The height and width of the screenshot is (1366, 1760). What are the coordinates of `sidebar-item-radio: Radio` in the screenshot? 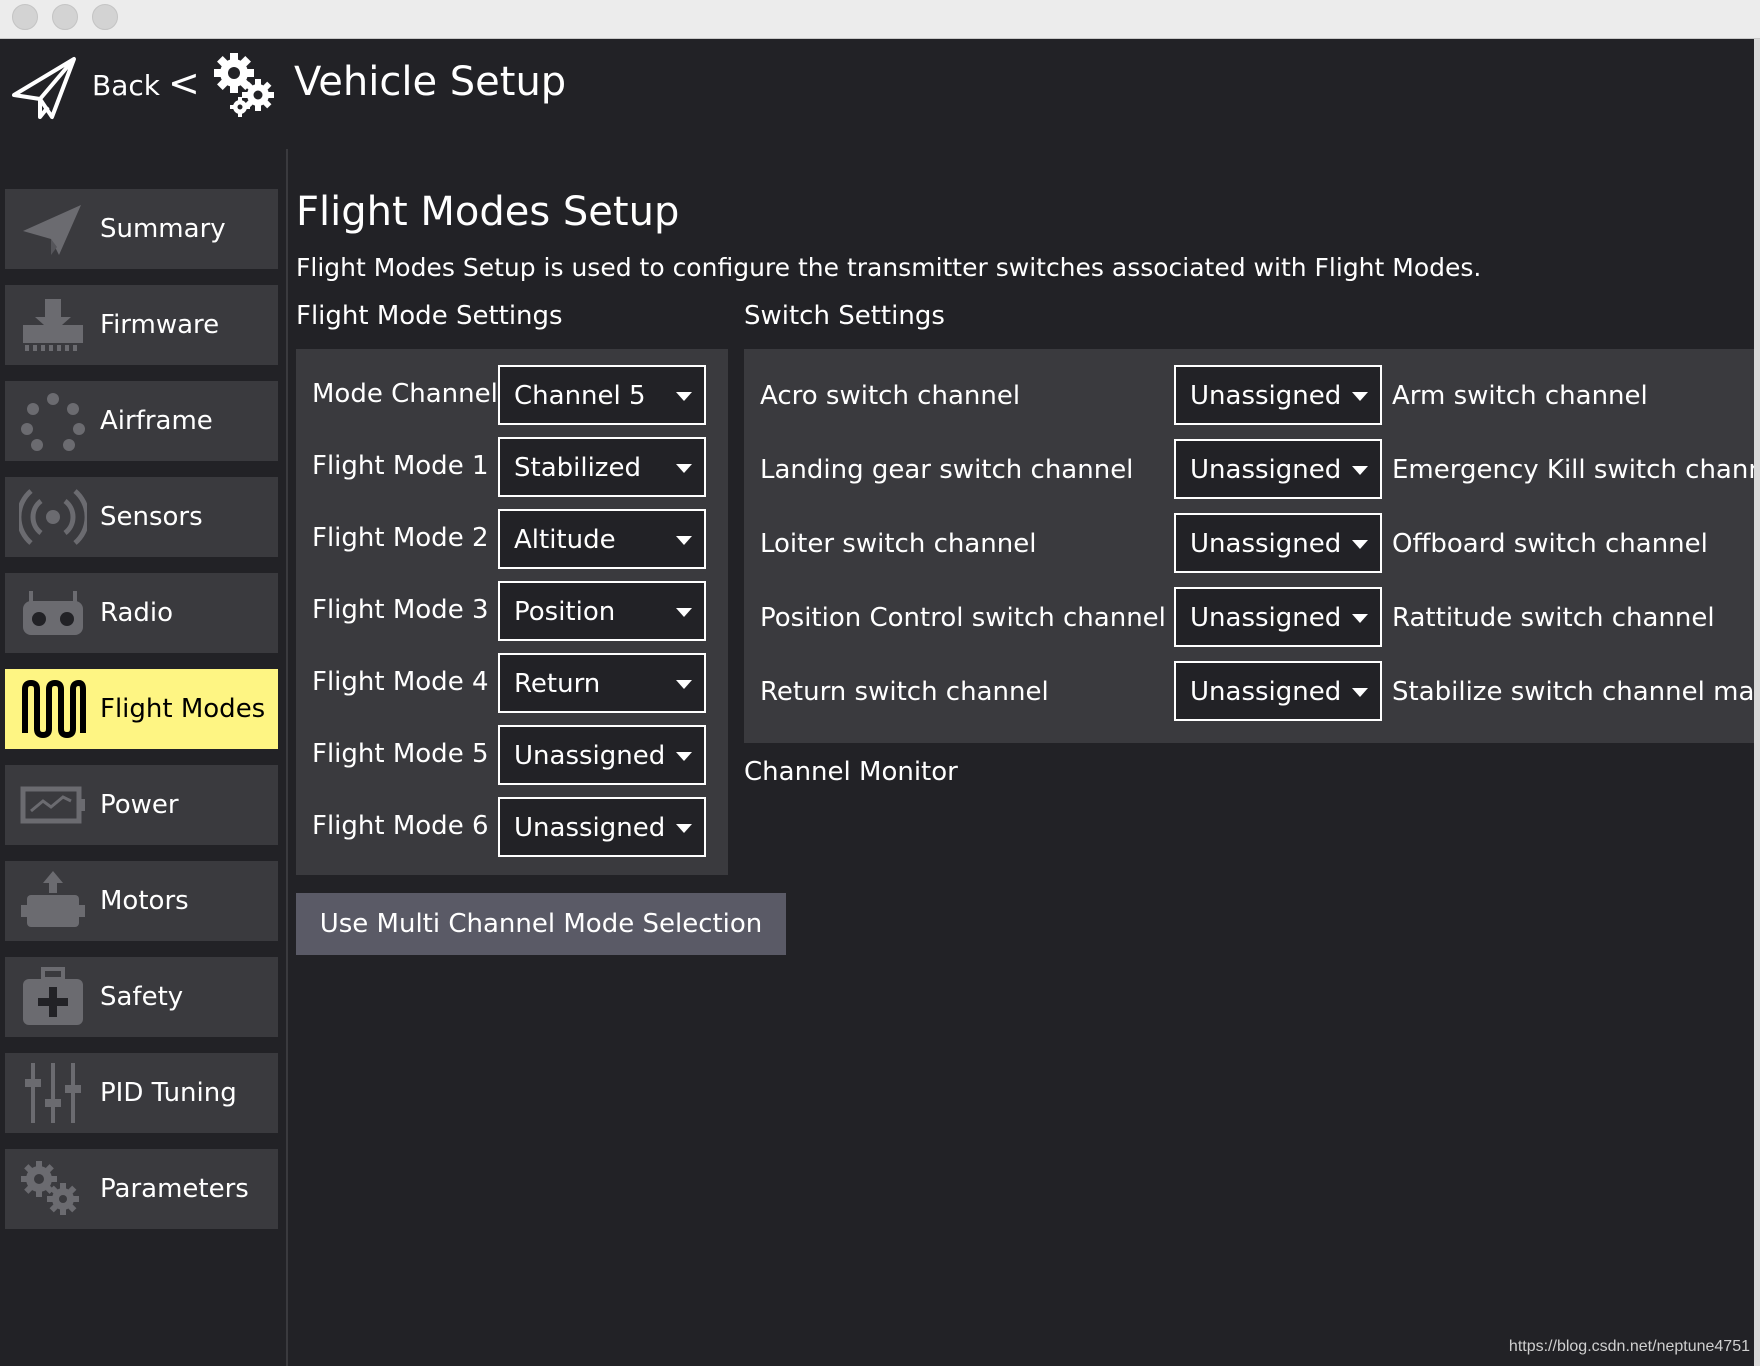 It's located at (141, 613).